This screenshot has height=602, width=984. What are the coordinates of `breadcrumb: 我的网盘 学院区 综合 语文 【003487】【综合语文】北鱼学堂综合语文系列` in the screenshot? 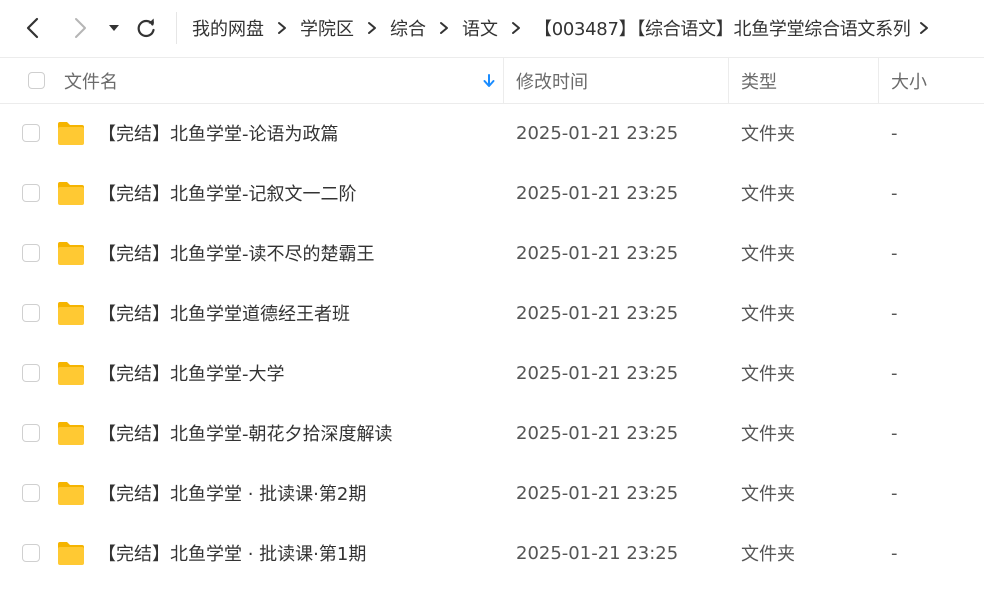 It's located at (564, 28).